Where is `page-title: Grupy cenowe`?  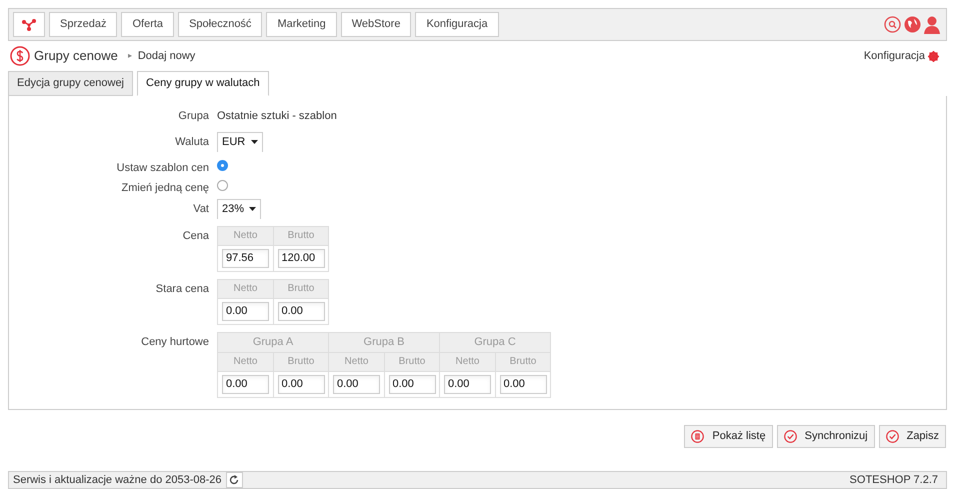
page-title: Grupy cenowe is located at coordinates (76, 56).